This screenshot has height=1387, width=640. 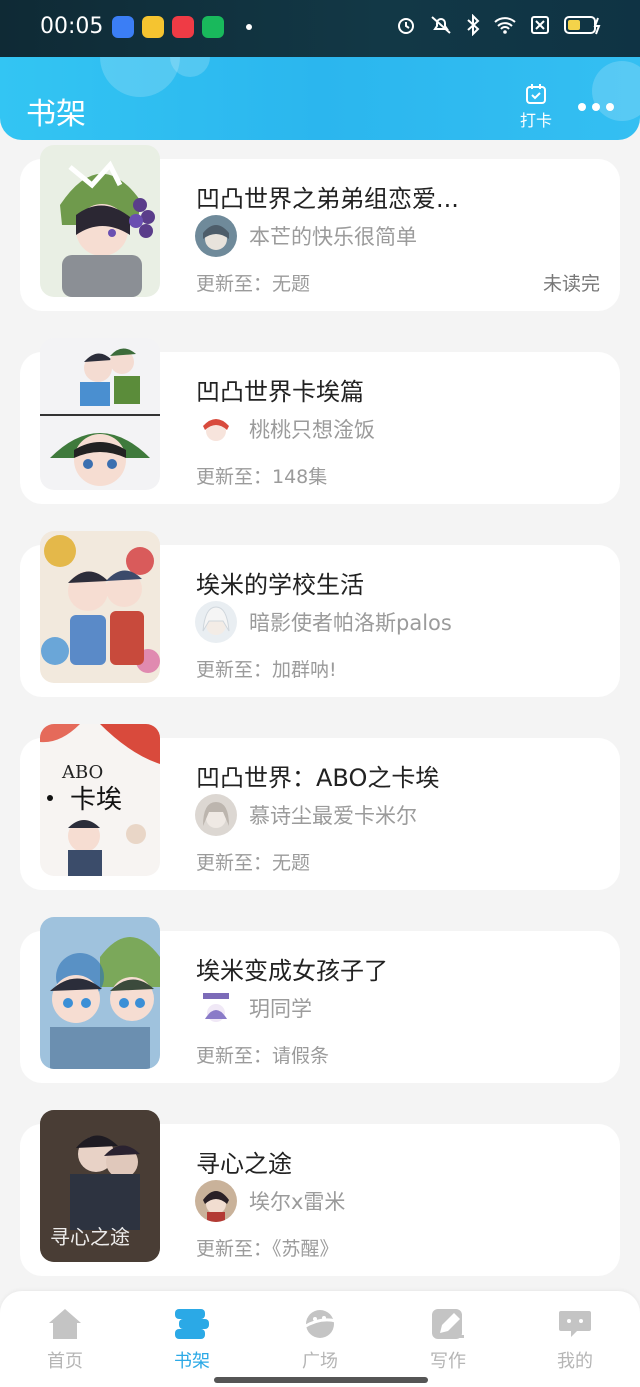 What do you see at coordinates (575, 1361) in the screenshot?
I see `nav-label: 我的` at bounding box center [575, 1361].